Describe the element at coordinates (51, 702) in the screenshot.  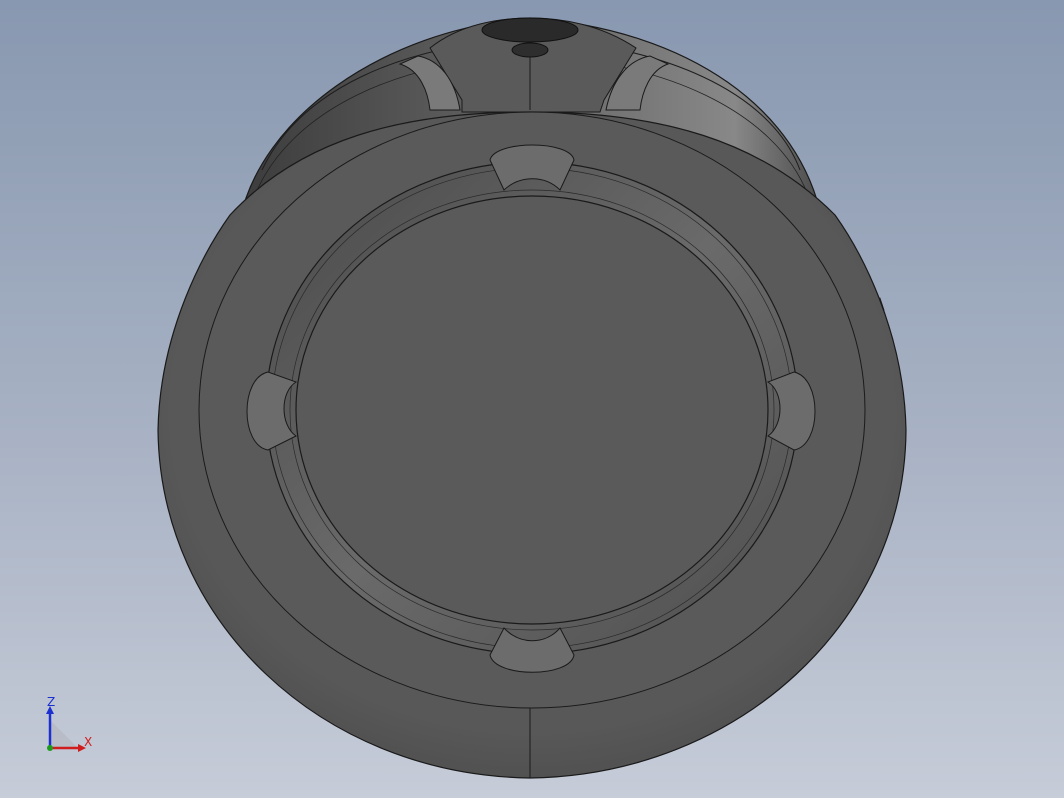
I see `z-axis-label: Z` at that location.